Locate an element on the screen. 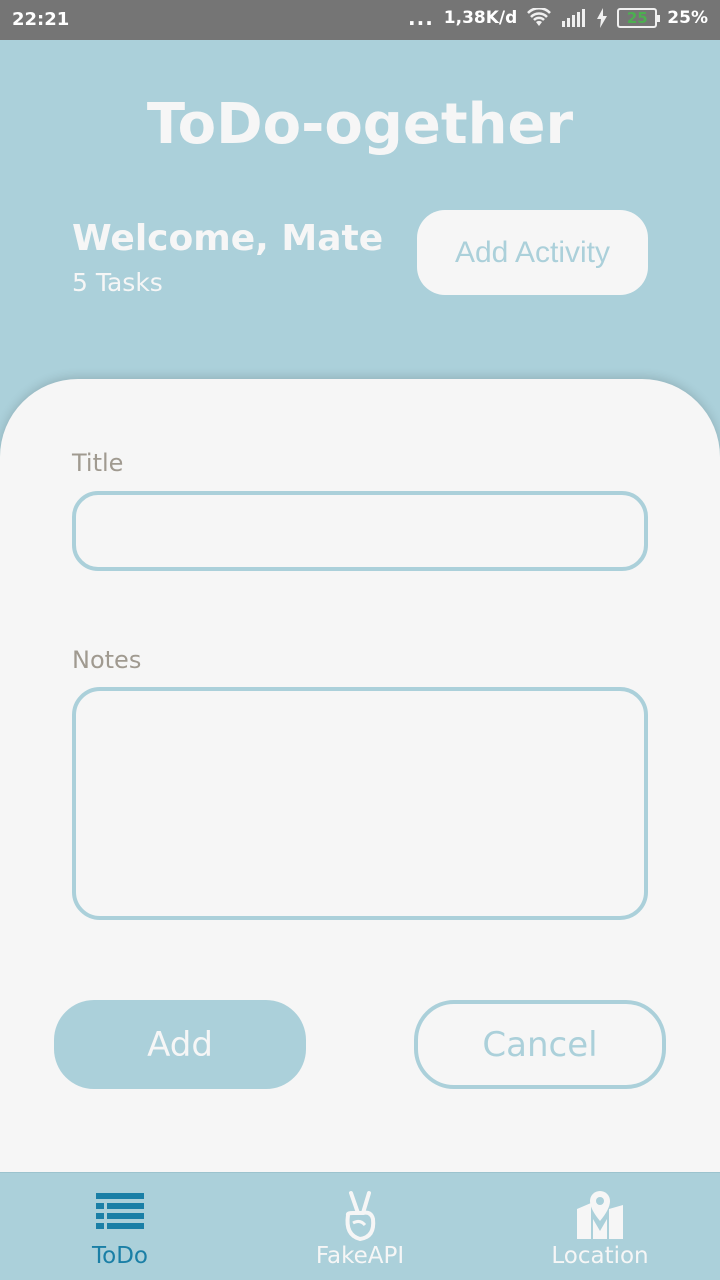 The image size is (720, 1280). battery-icon: 25 is located at coordinates (639, 18).